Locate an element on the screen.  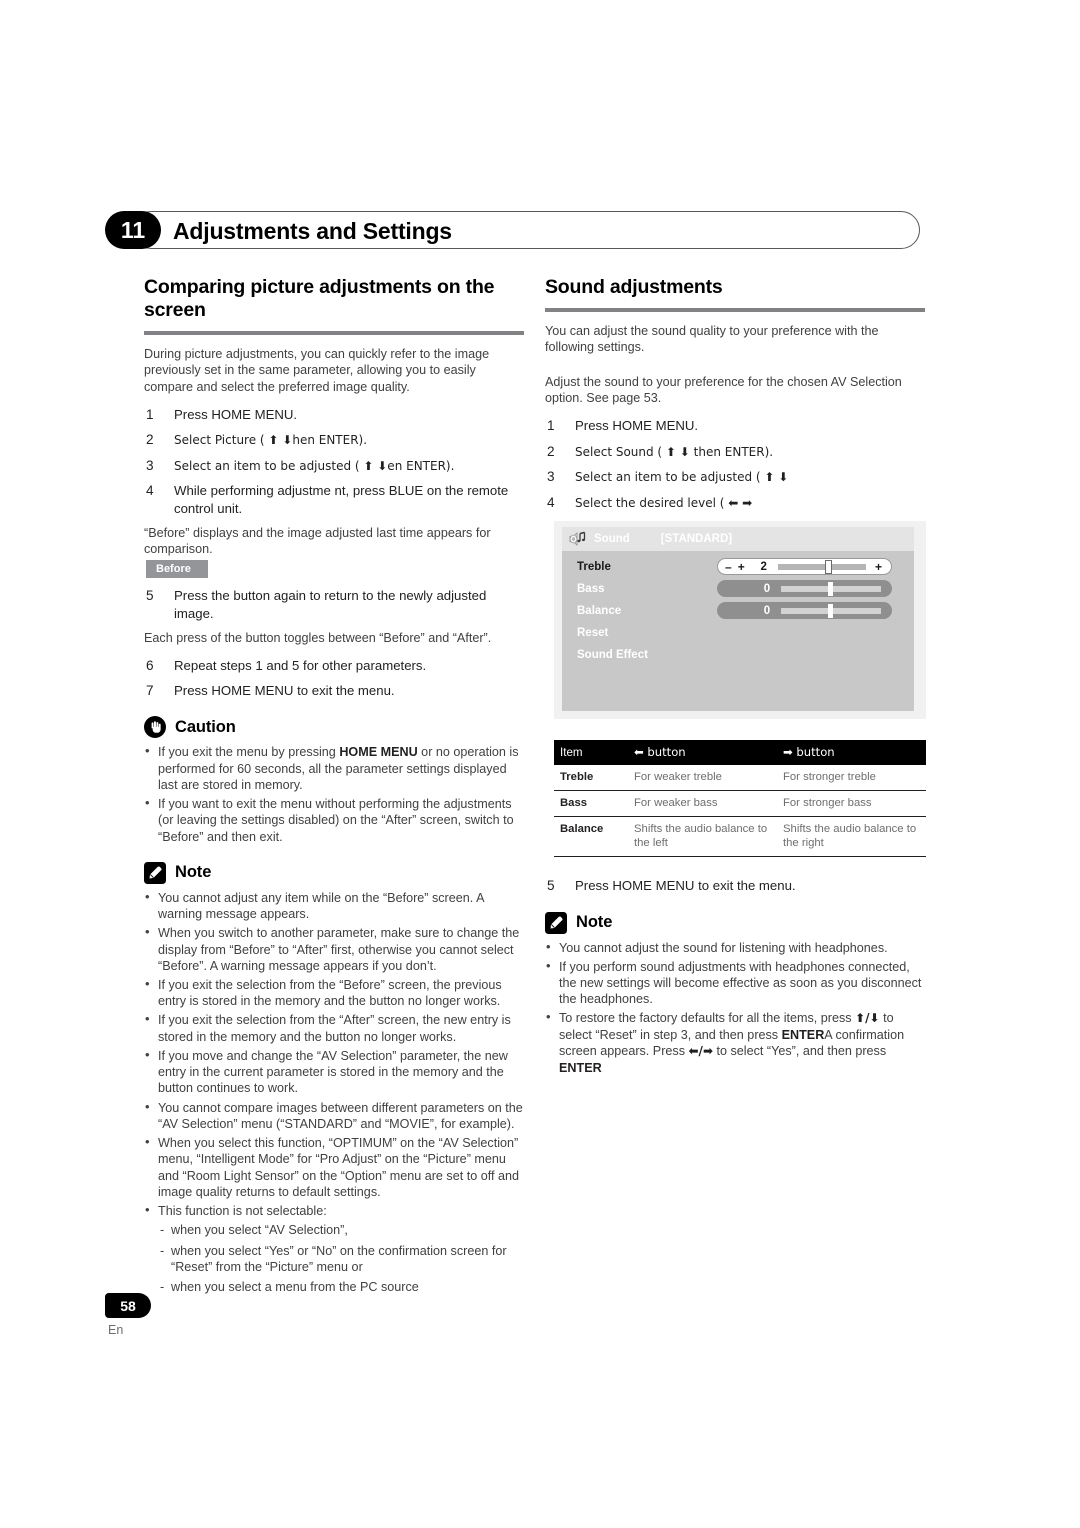
enter-key-label: ENTER is located at coordinates (803, 1034).